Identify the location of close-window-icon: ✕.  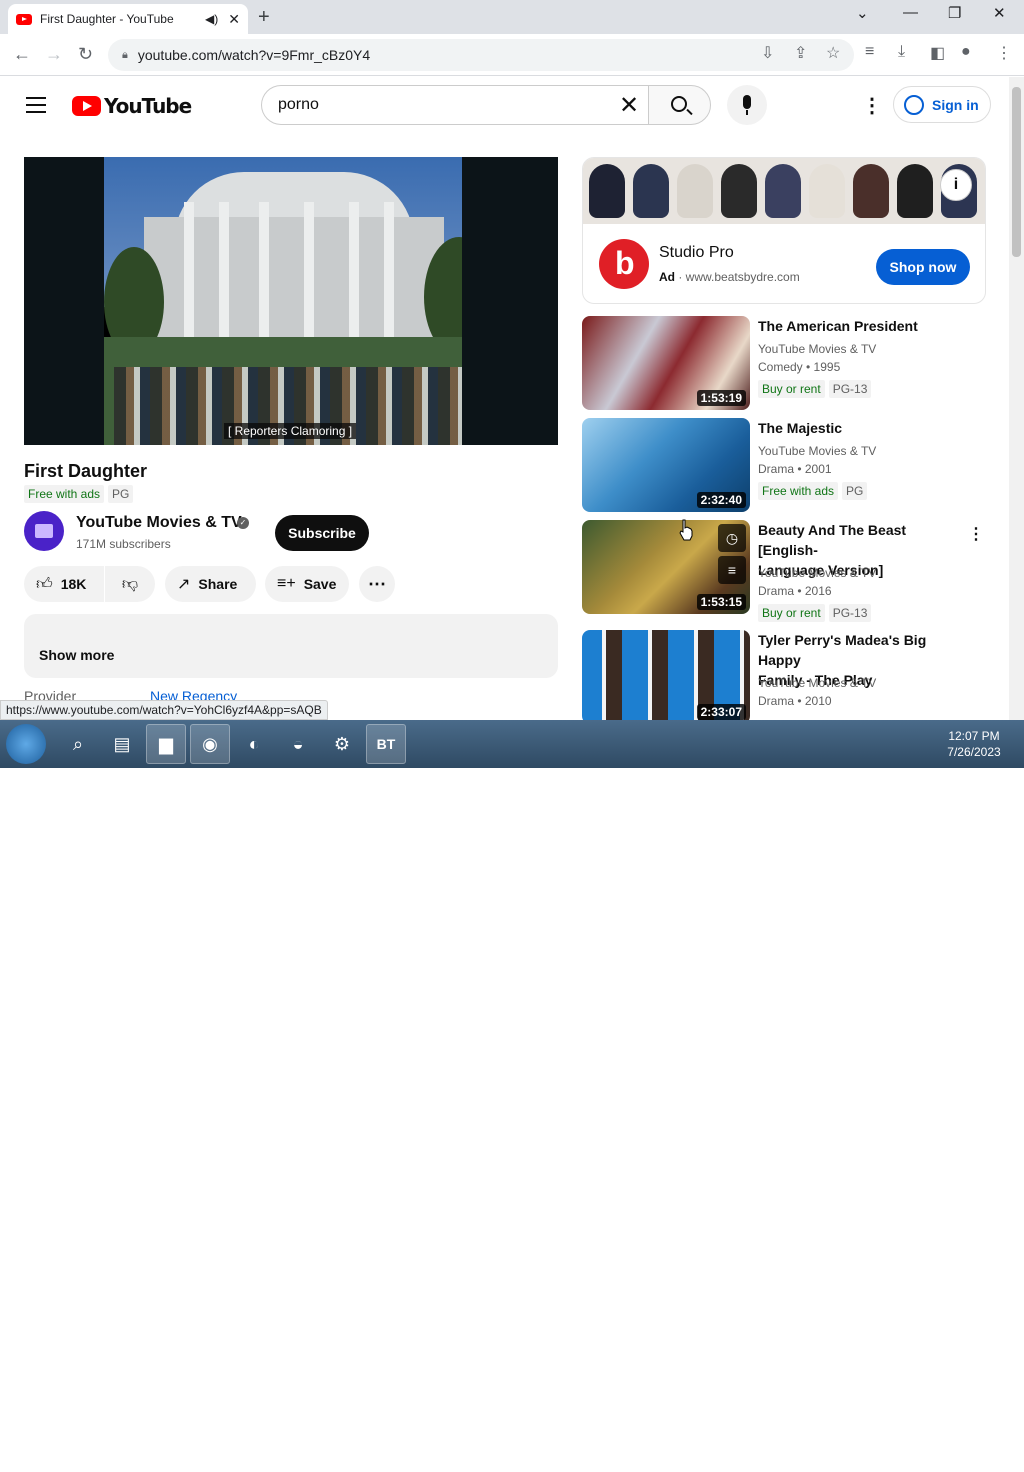
(999, 13).